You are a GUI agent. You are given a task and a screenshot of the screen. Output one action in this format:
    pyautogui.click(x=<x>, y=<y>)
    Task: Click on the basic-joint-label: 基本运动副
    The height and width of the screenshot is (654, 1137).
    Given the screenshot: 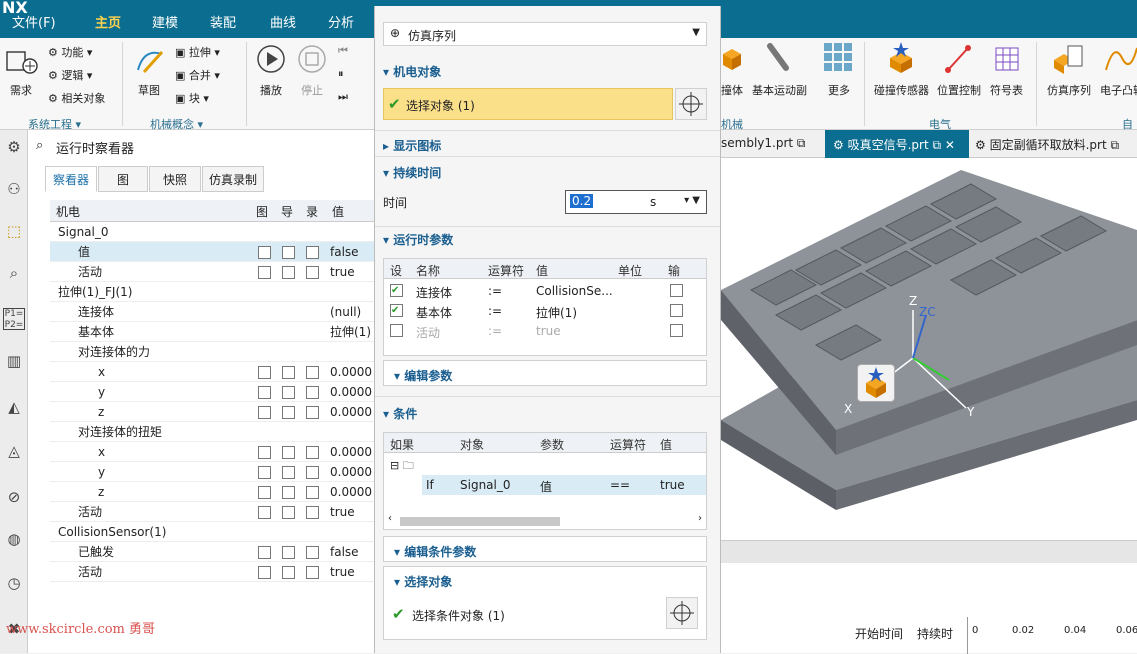 What is the action you would take?
    pyautogui.click(x=779, y=90)
    